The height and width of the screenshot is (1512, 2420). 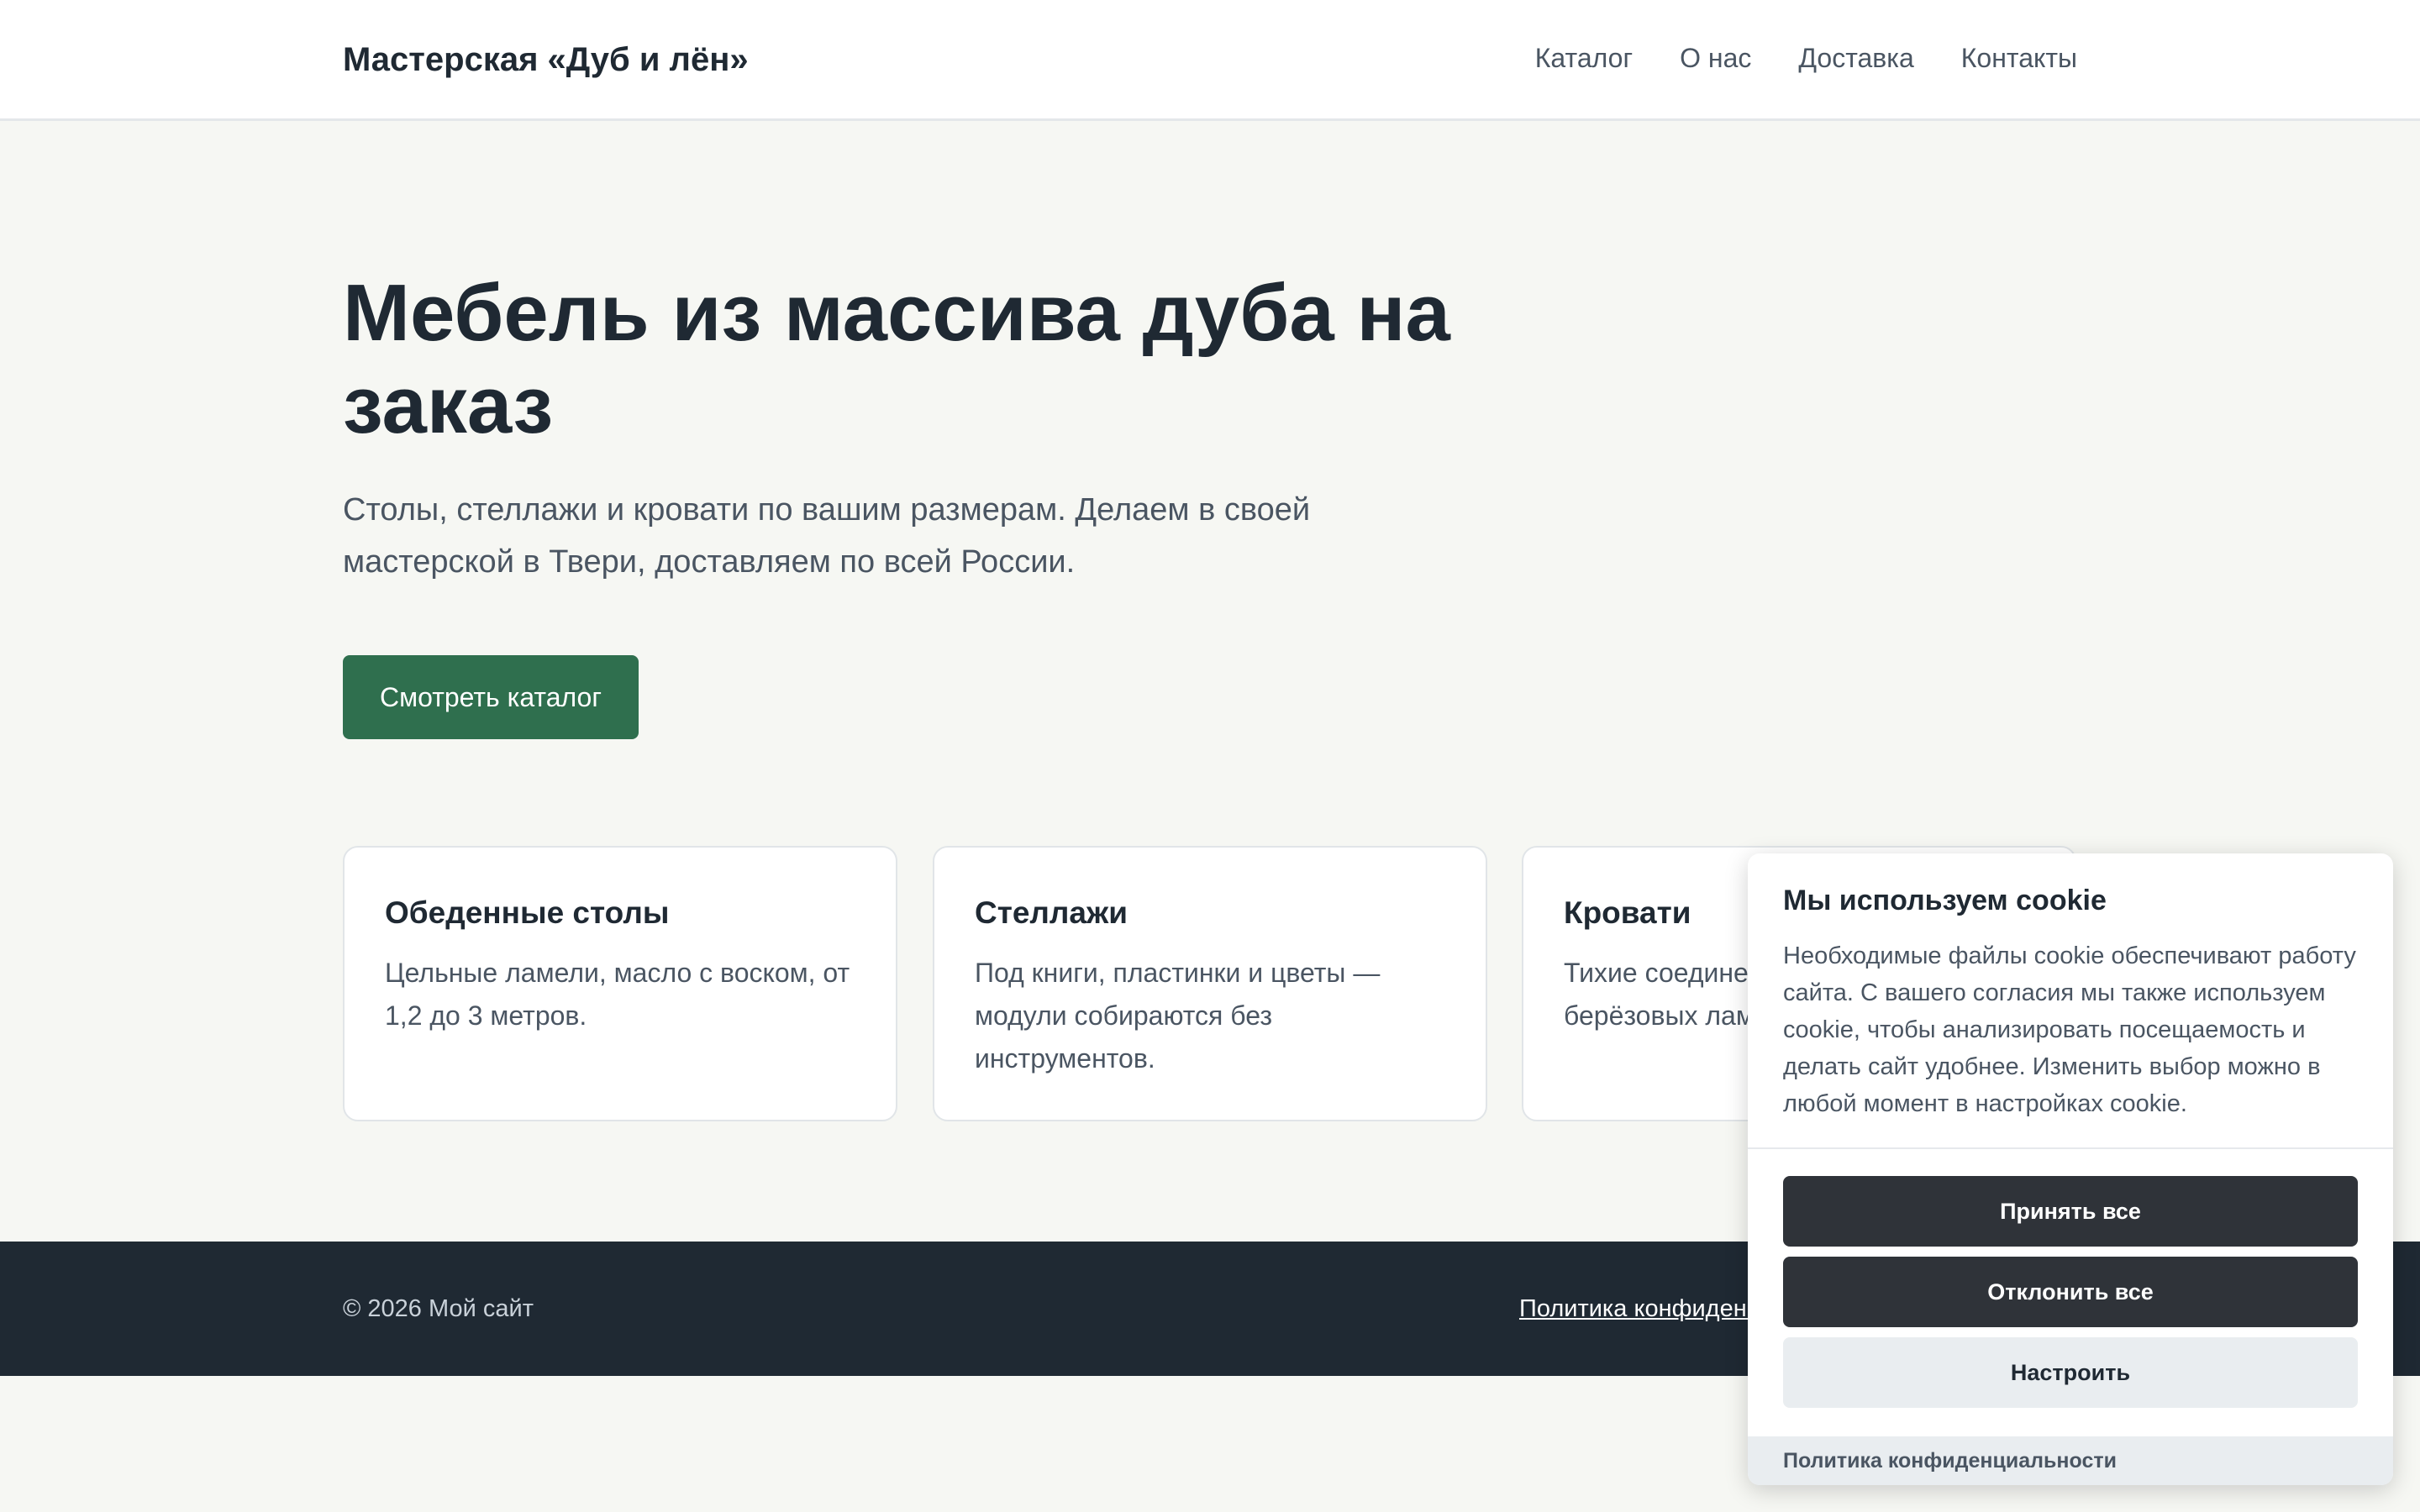 I want to click on customize-button: Настроить, so click(x=2070, y=1372).